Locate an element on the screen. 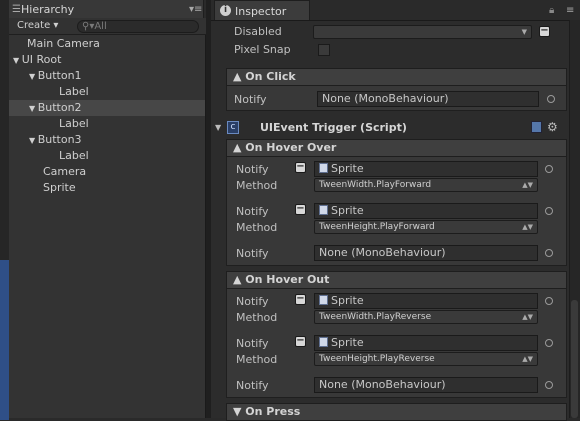 The width and height of the screenshot is (580, 421). method-dropdown: TweenWidth.PlayForward ▲▼ is located at coordinates (426, 185).